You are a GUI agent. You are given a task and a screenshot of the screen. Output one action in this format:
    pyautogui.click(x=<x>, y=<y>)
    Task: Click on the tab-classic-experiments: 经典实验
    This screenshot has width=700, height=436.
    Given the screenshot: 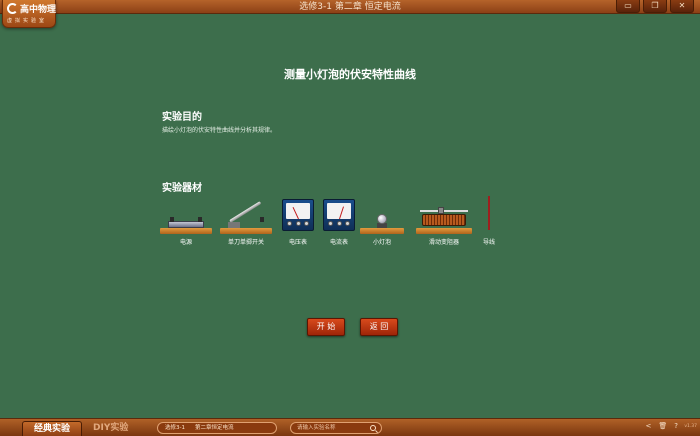 What is the action you would take?
    pyautogui.click(x=52, y=428)
    